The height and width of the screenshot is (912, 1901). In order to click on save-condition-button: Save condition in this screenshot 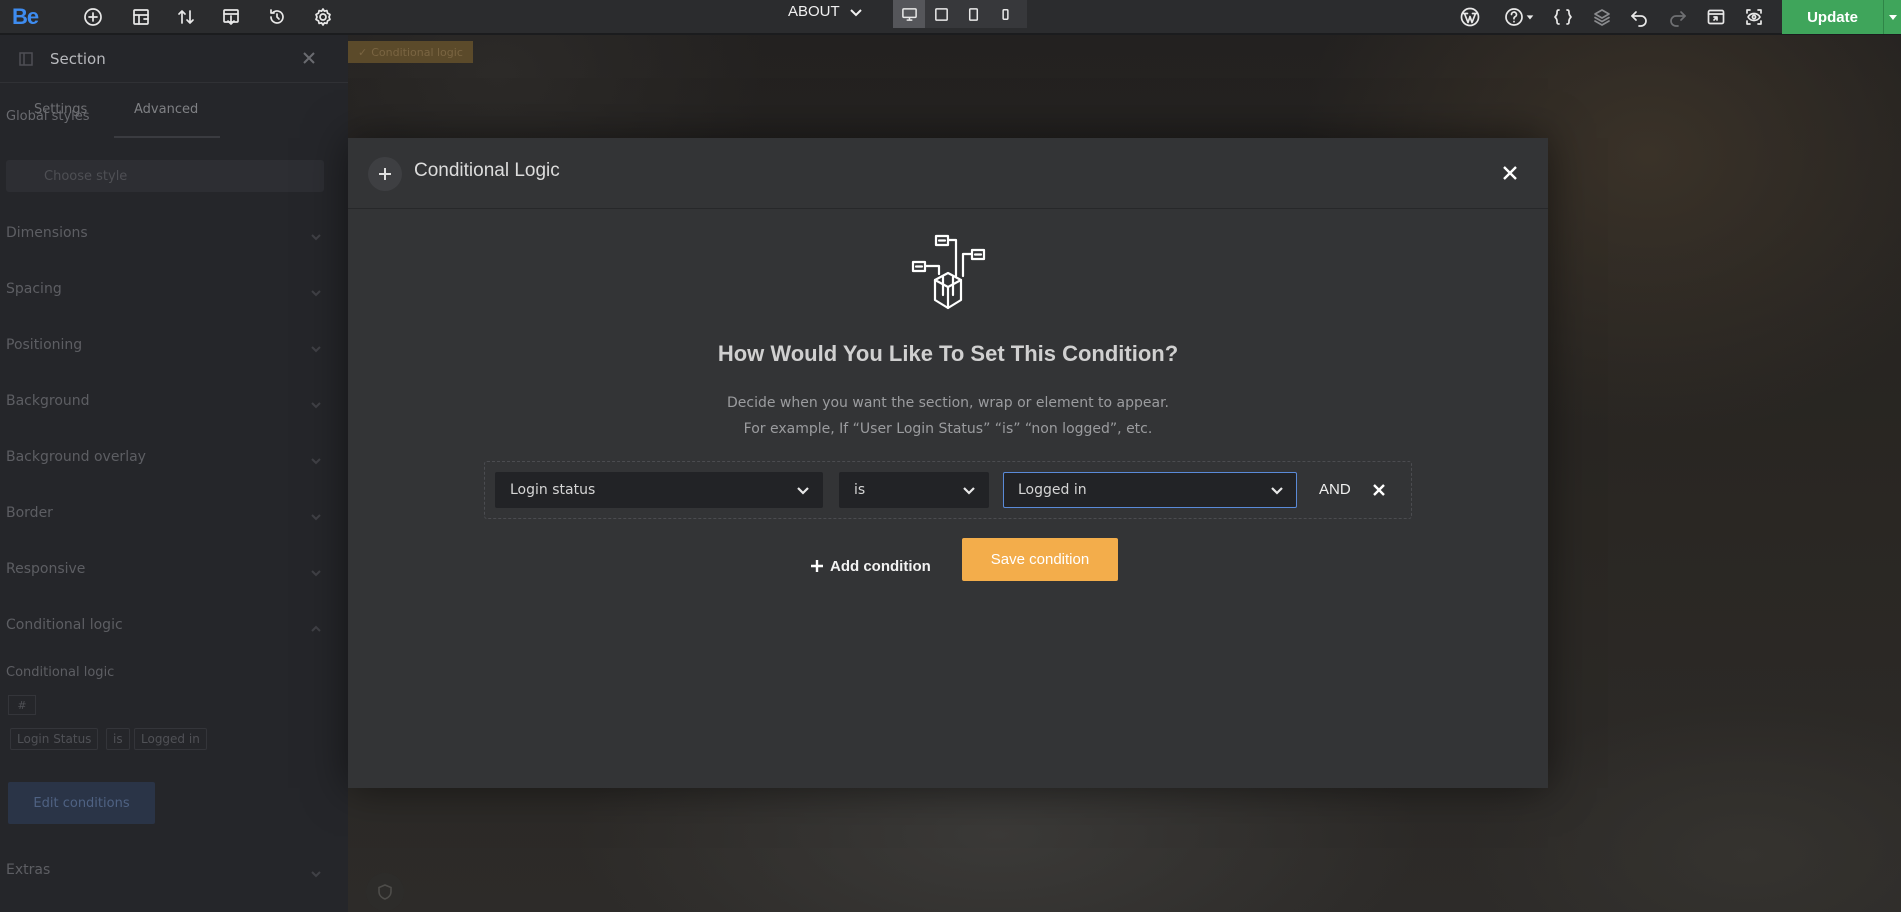, I will do `click(1040, 559)`.